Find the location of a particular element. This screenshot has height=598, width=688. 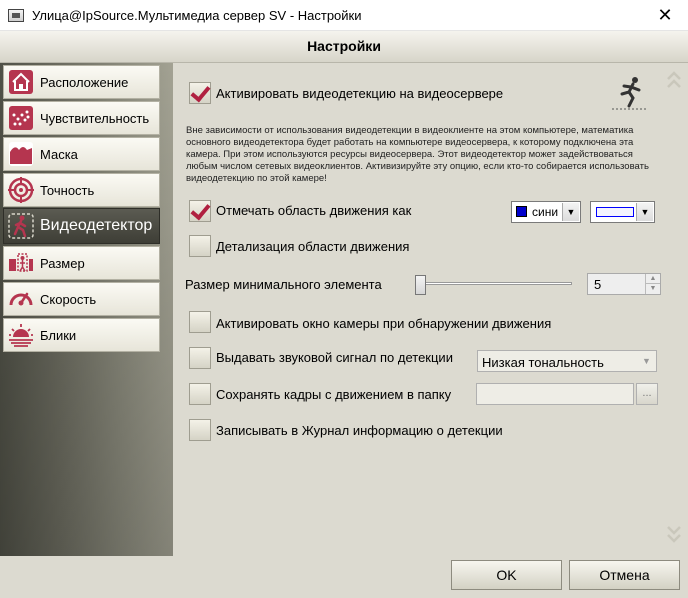

activate-detection-checkbox is located at coordinates (200, 93).